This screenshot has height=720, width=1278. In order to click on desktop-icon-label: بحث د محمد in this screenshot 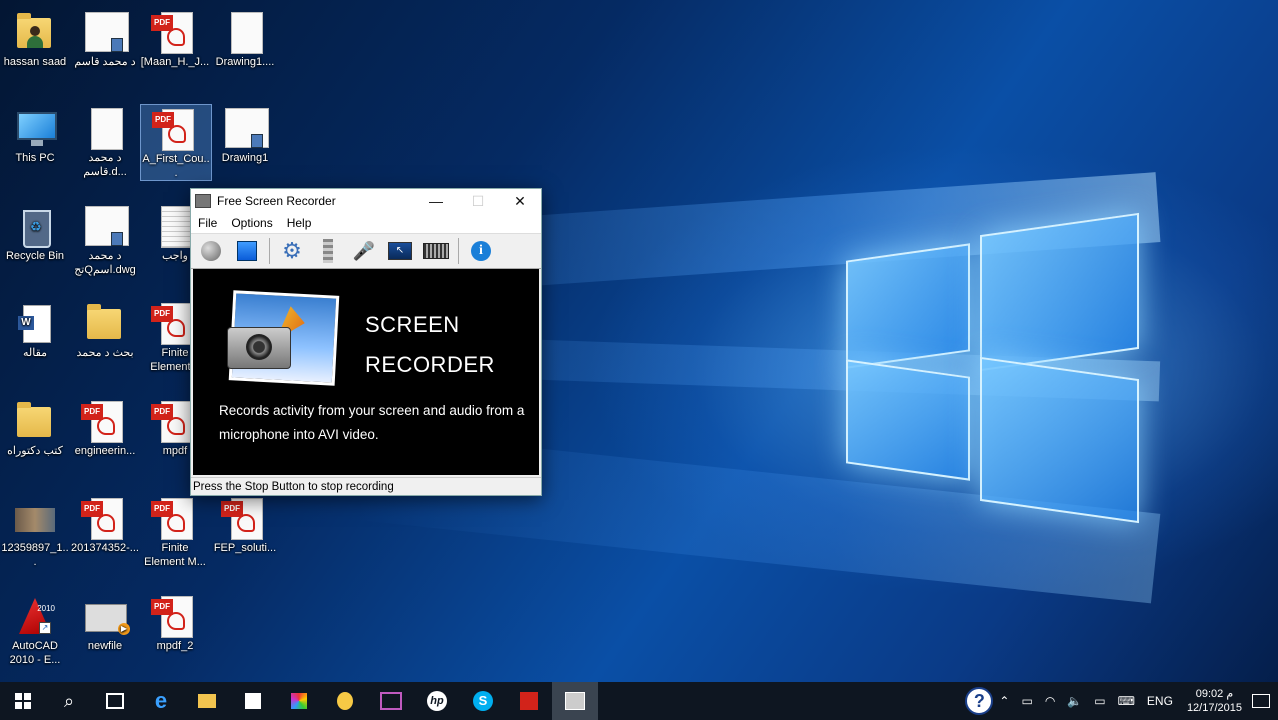, I will do `click(105, 353)`.